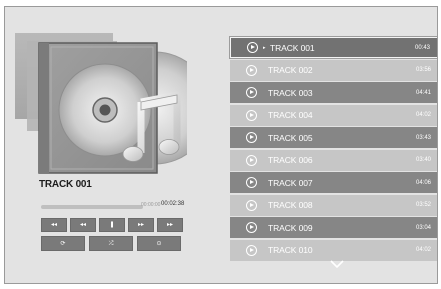 The image size is (441, 289). Describe the element at coordinates (423, 182) in the screenshot. I see `track-duration: 04:06` at that location.